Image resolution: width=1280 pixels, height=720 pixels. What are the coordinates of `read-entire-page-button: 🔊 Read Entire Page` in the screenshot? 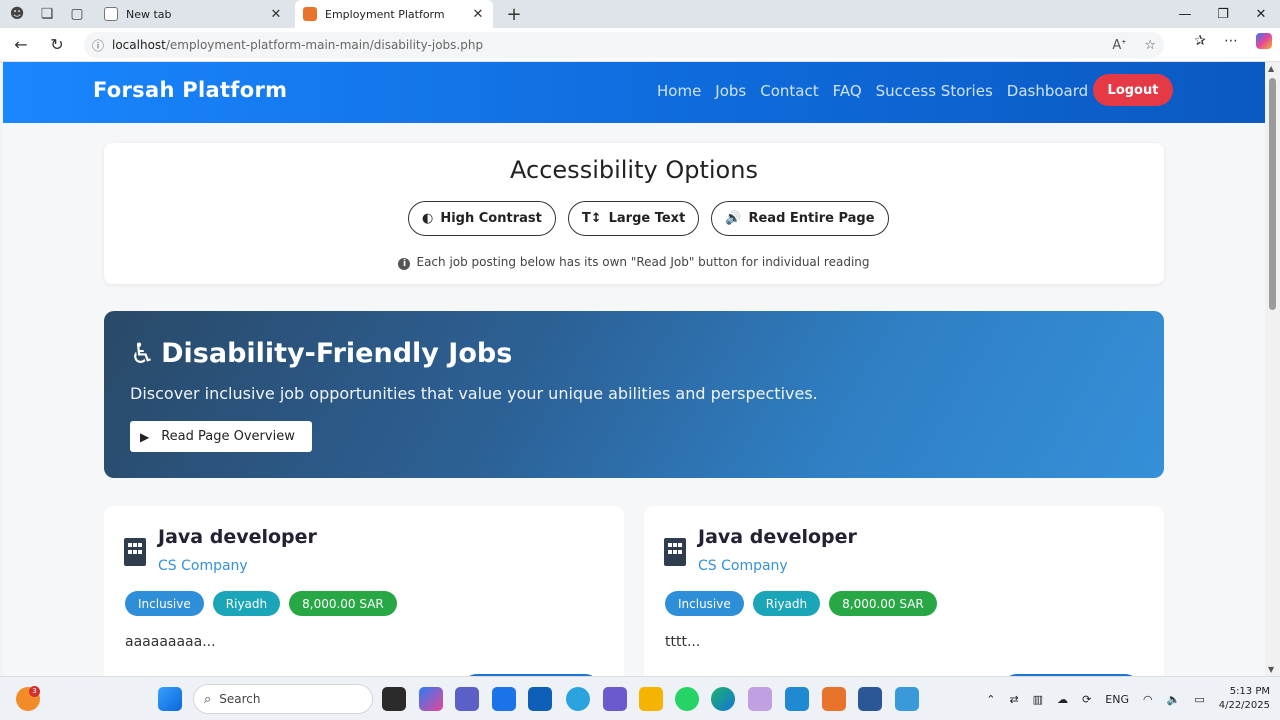 It's located at (800, 218).